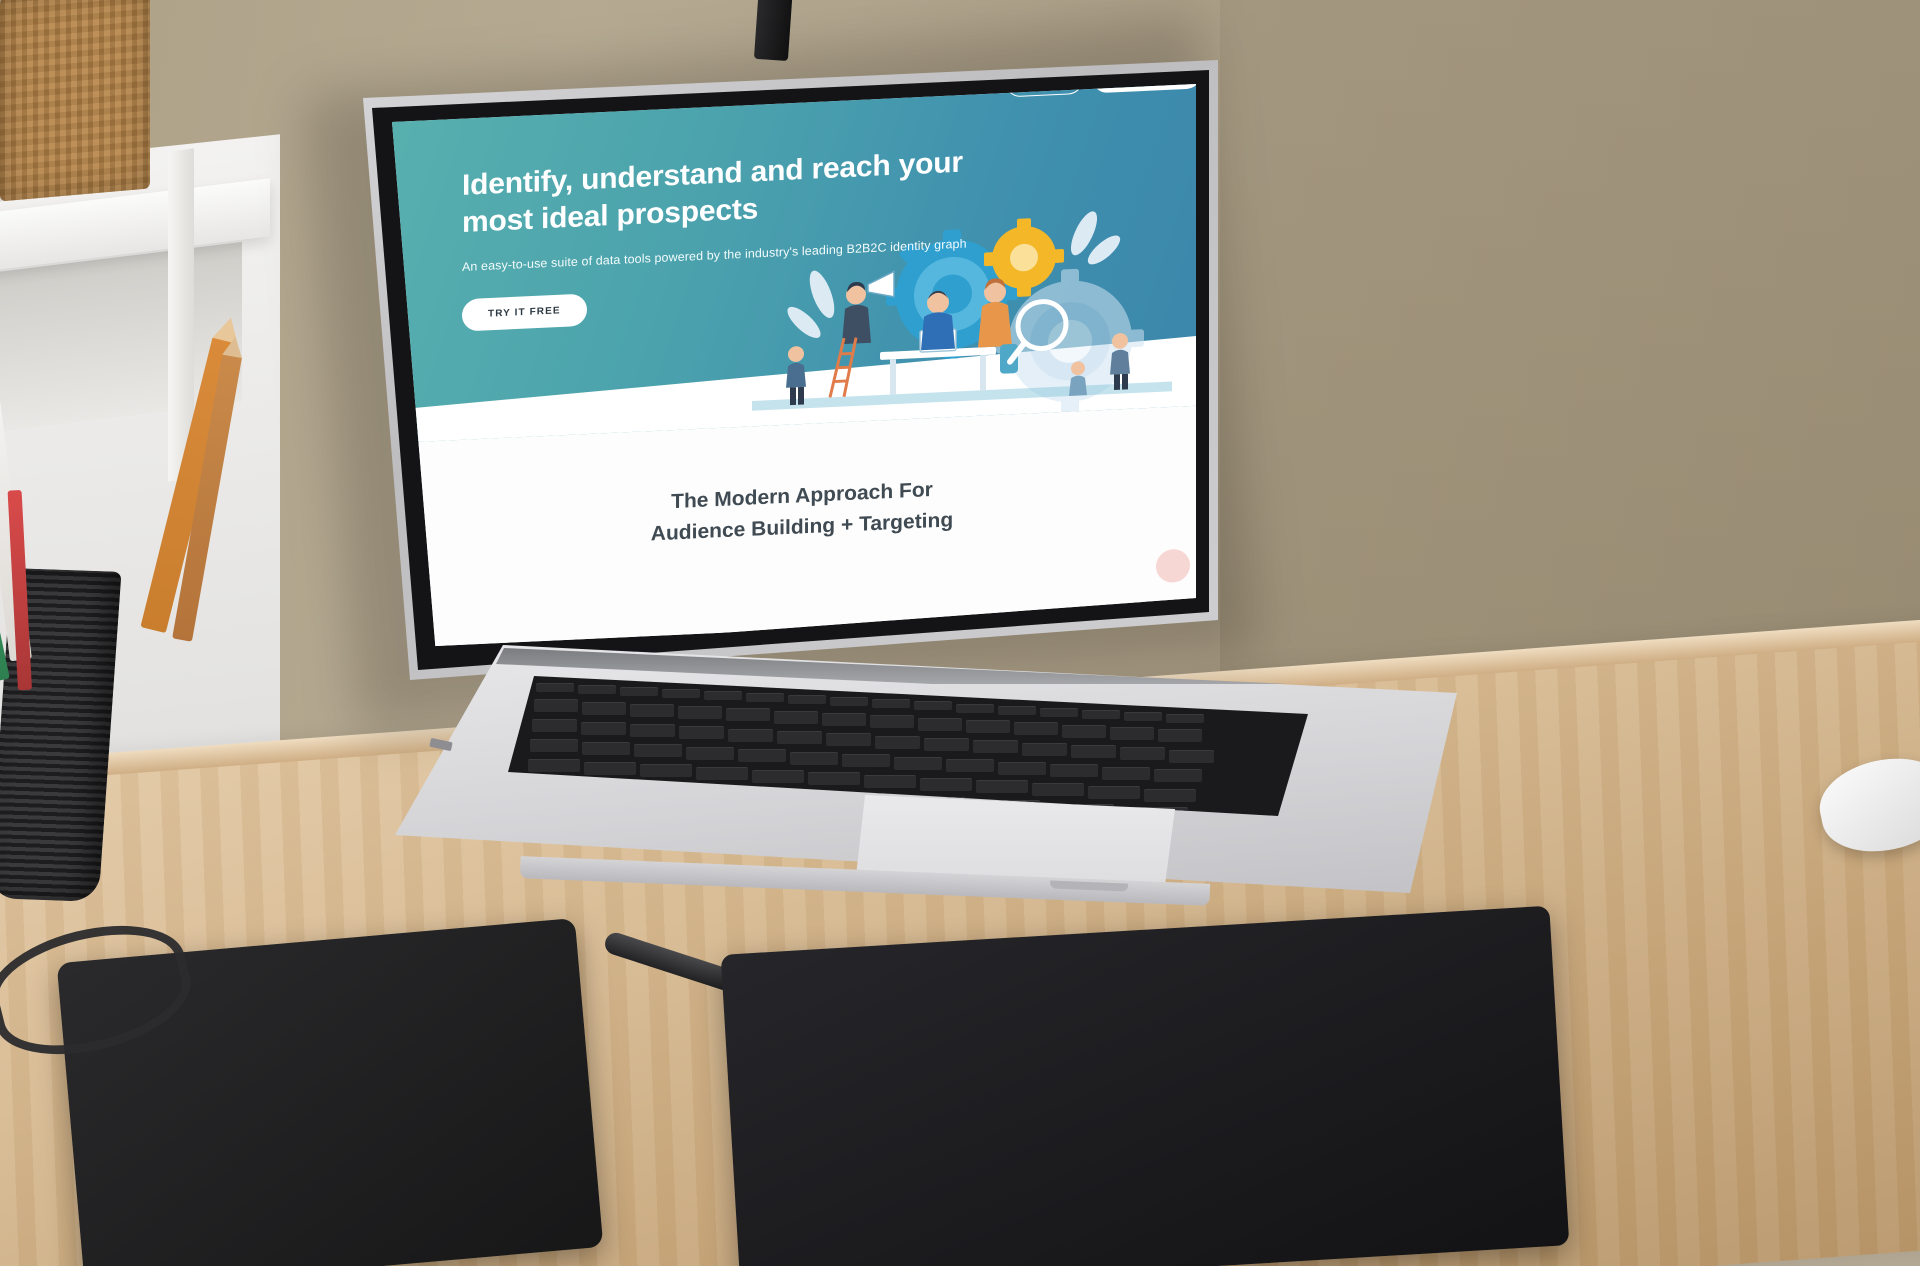 This screenshot has height=1266, width=1920. What do you see at coordinates (802, 526) in the screenshot?
I see `section-title-line2: Audience Building + Targeting` at bounding box center [802, 526].